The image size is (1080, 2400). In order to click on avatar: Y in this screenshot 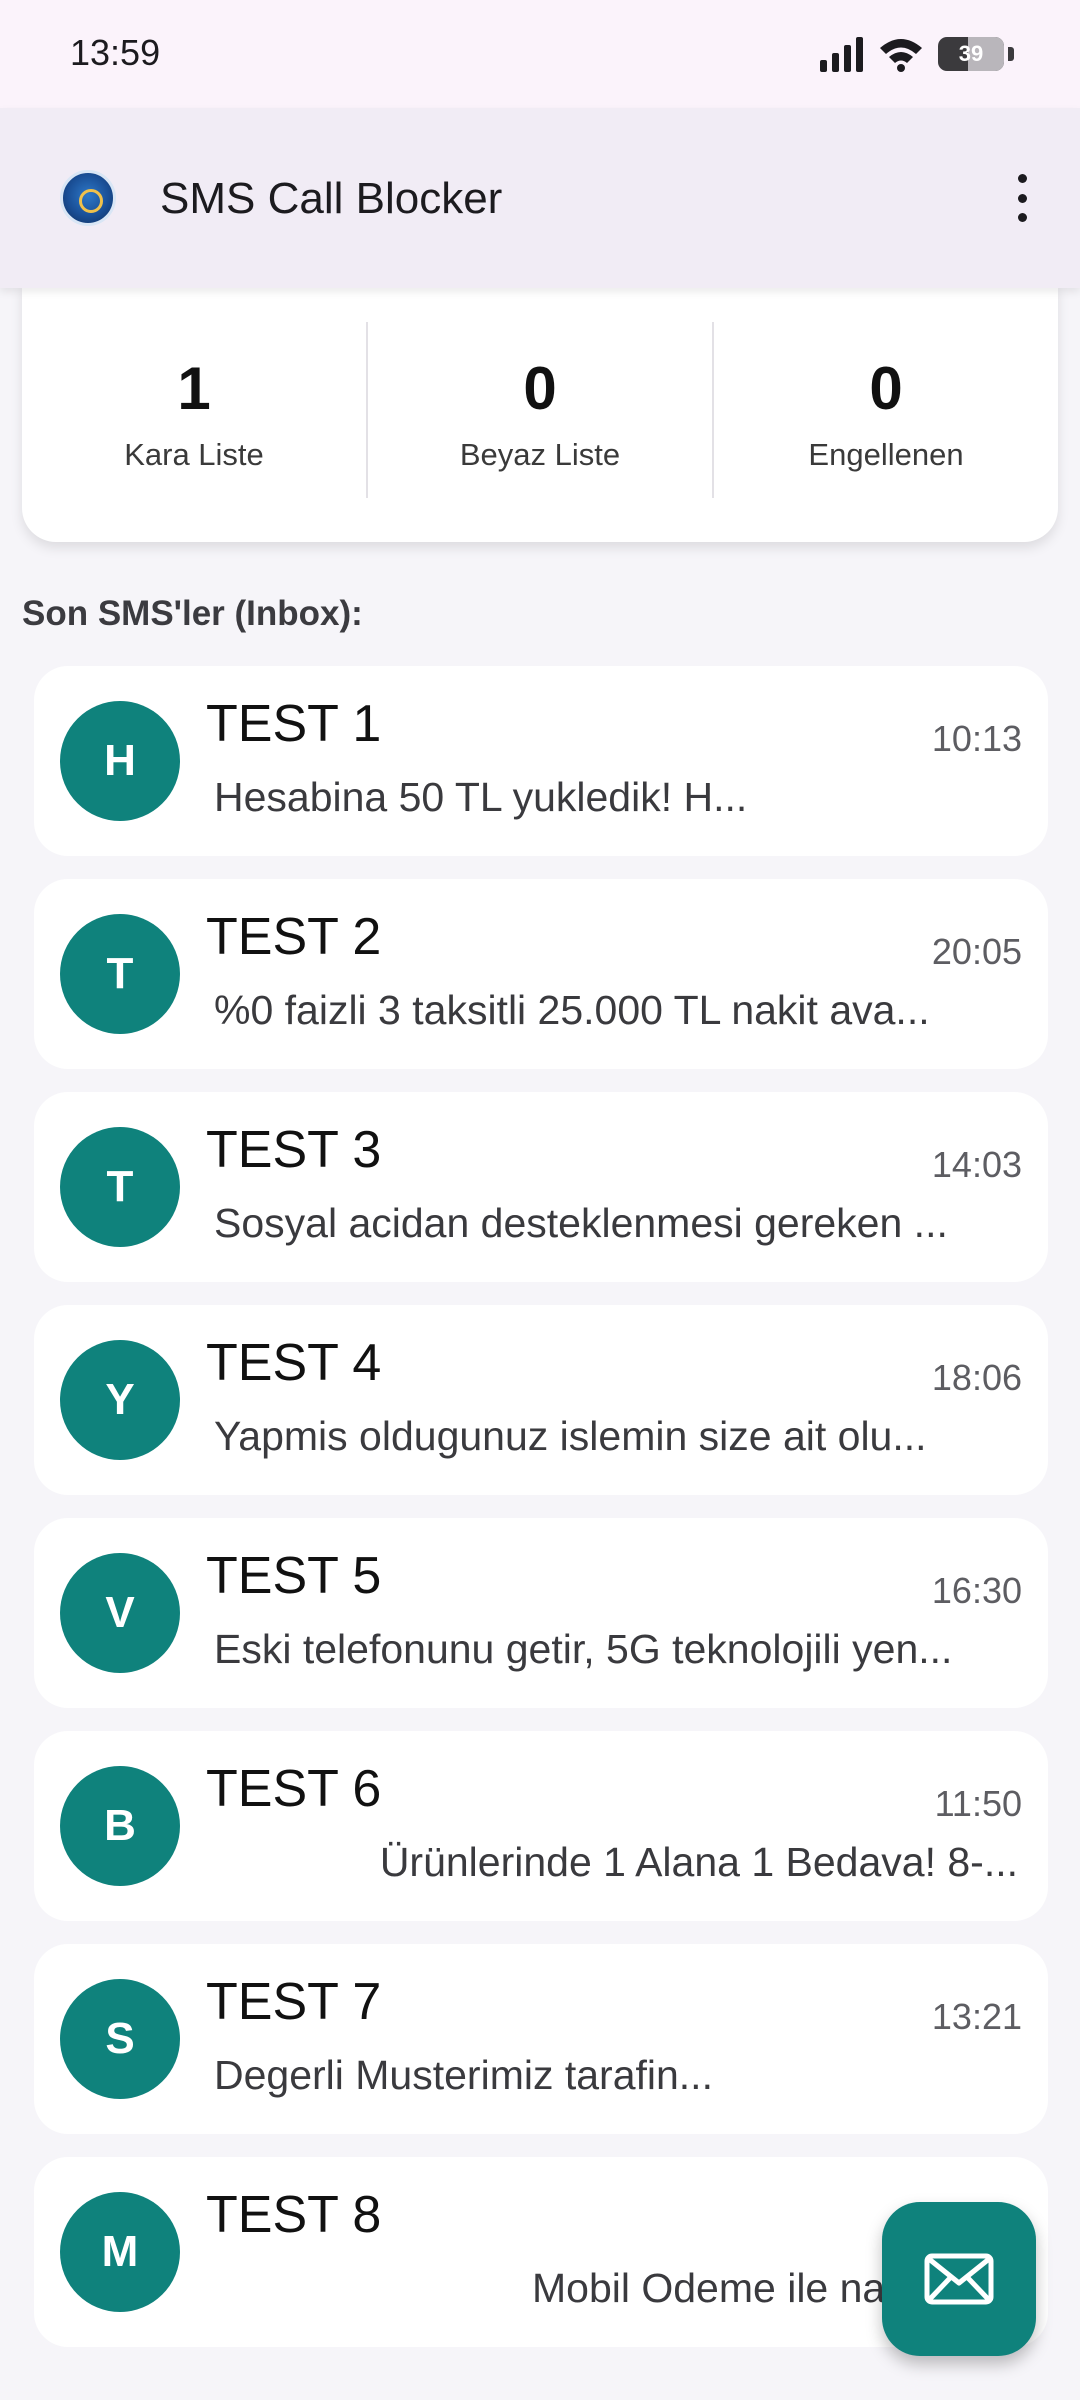, I will do `click(120, 1400)`.